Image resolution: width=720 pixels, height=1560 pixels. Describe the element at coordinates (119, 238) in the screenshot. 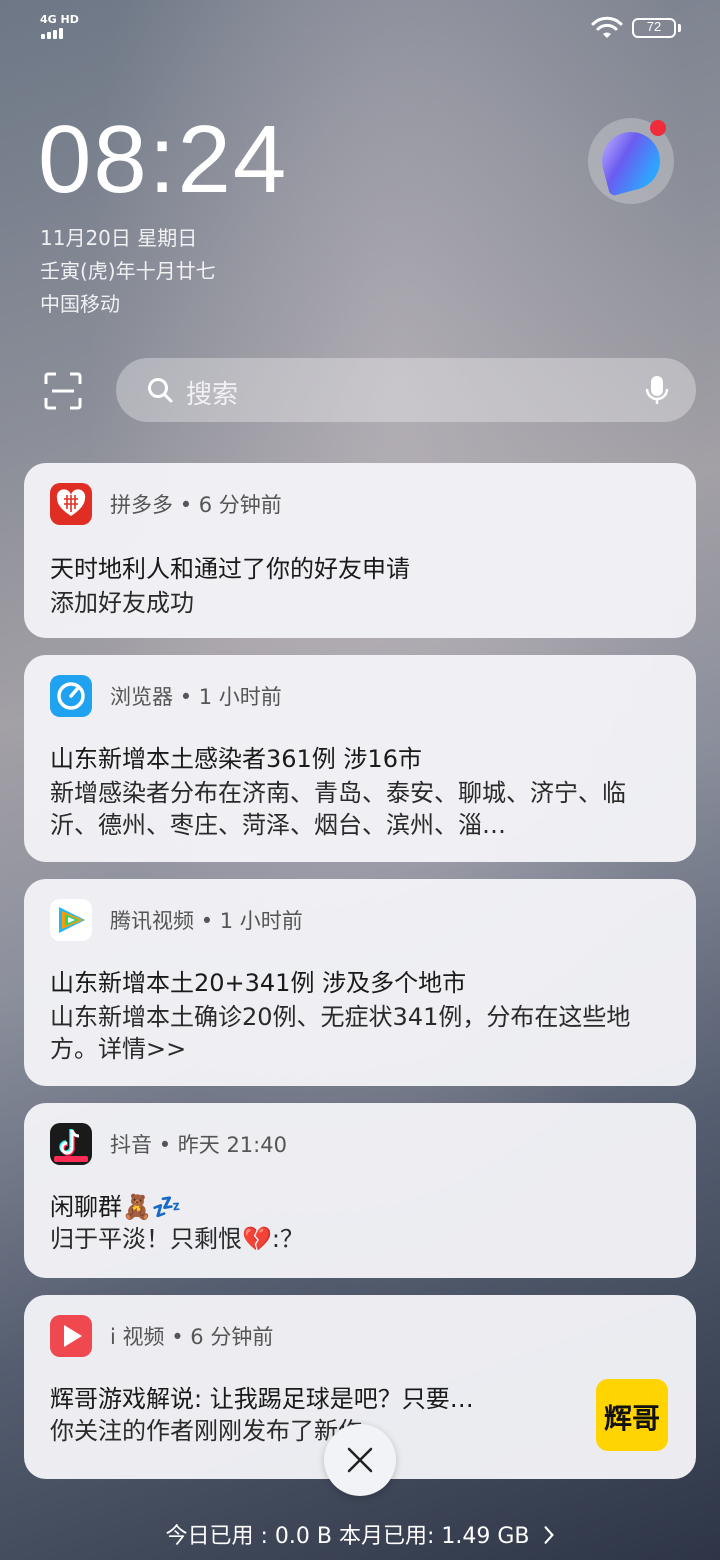

I see `date-text: 11月20日 星期日` at that location.